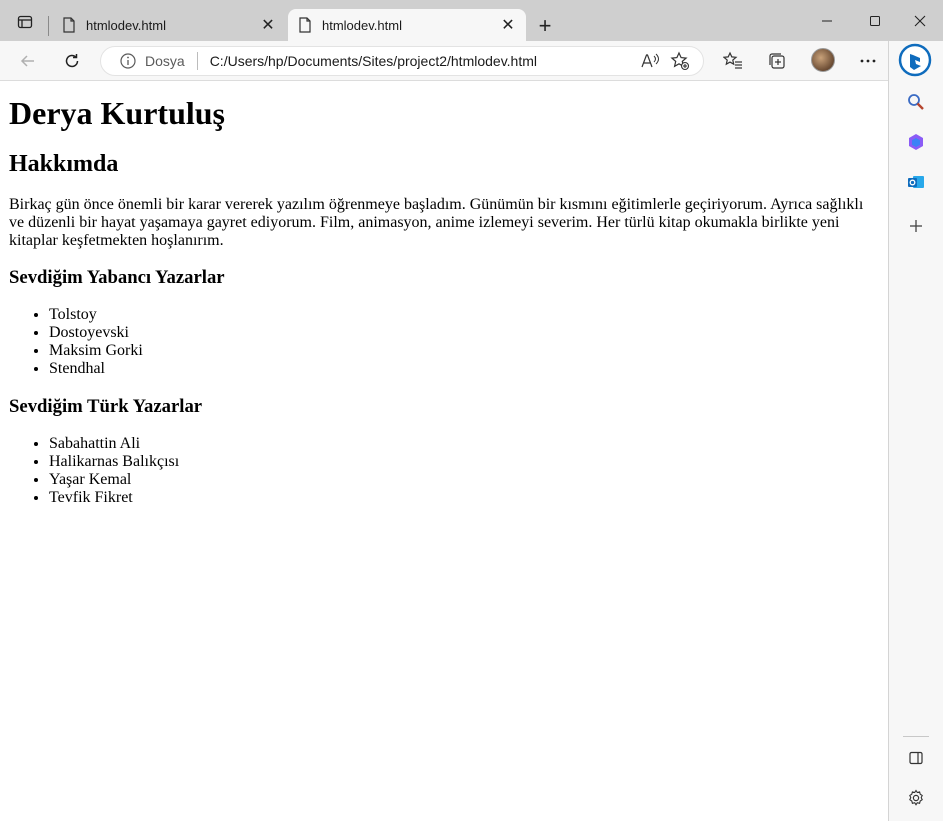 This screenshot has height=821, width=943. I want to click on page-title: Derya Kurtuluş, so click(117, 113).